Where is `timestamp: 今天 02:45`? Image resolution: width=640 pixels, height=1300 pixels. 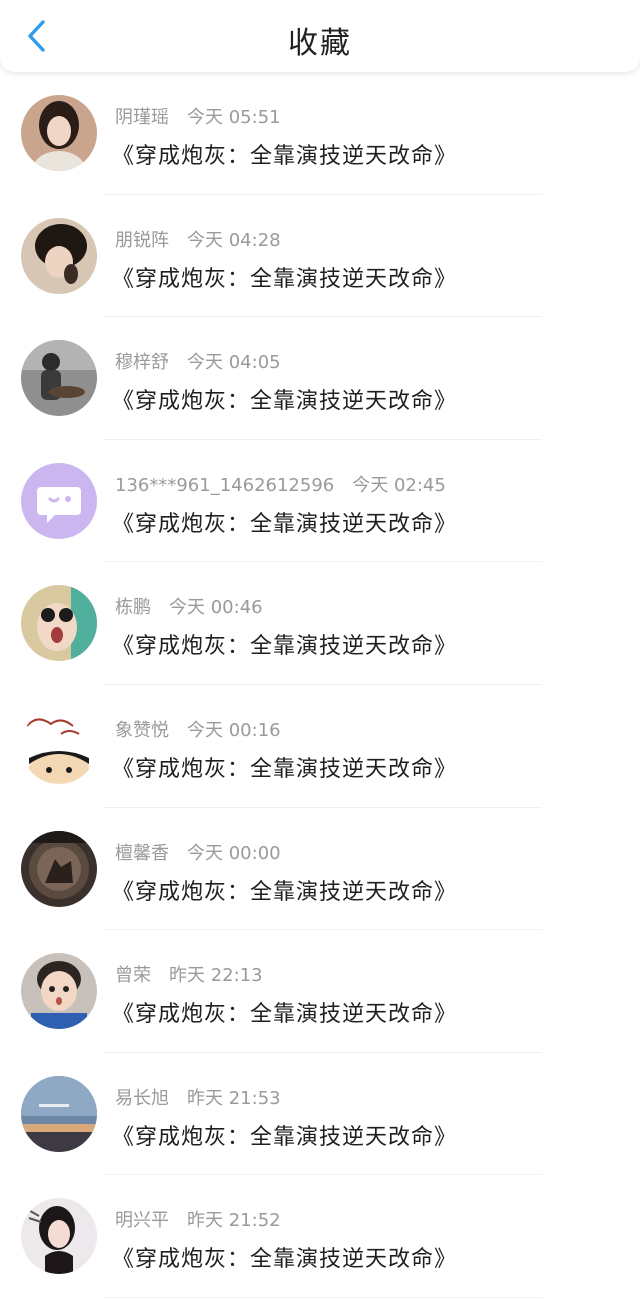
timestamp: 今天 02:45 is located at coordinates (399, 485).